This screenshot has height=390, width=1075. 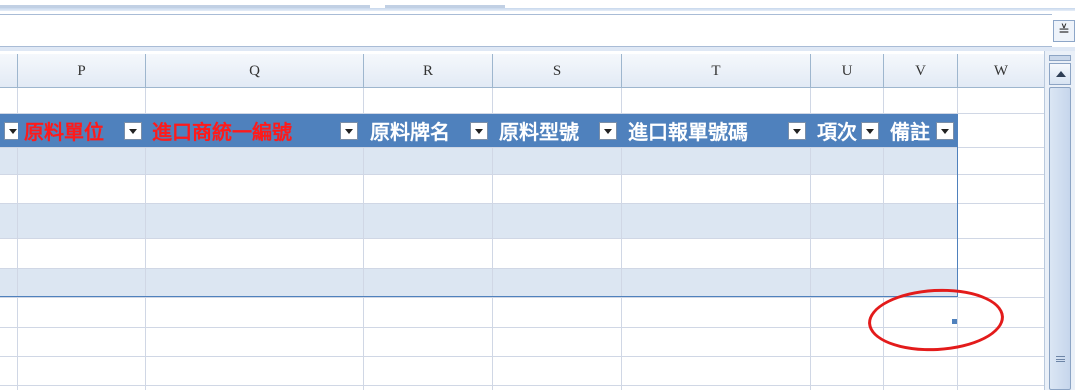 I want to click on scrollbar-thumb, so click(x=1060, y=238).